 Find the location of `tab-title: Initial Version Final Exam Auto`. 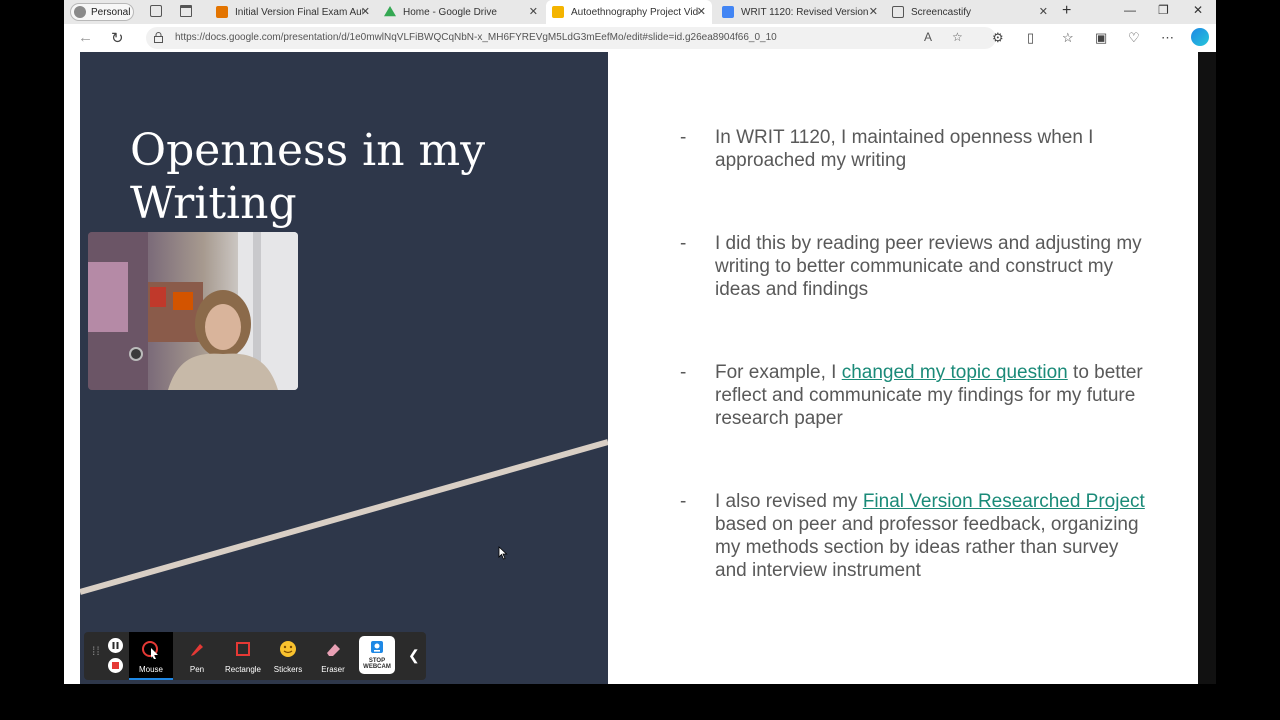

tab-title: Initial Version Final Exam Auto is located at coordinates (299, 12).